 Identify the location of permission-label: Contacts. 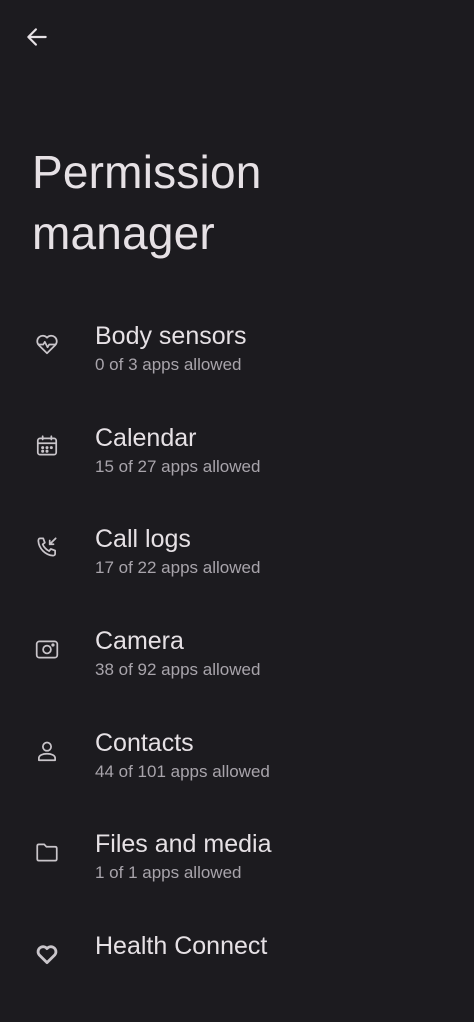
(144, 742).